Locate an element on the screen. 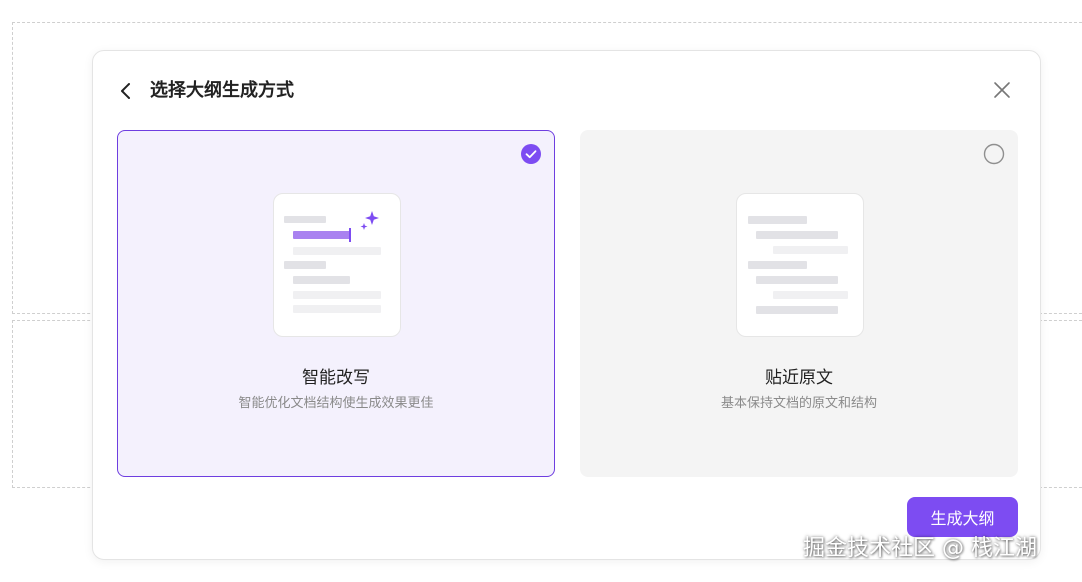 Image resolution: width=1082 pixels, height=582 pixels. radio-icon is located at coordinates (994, 154).